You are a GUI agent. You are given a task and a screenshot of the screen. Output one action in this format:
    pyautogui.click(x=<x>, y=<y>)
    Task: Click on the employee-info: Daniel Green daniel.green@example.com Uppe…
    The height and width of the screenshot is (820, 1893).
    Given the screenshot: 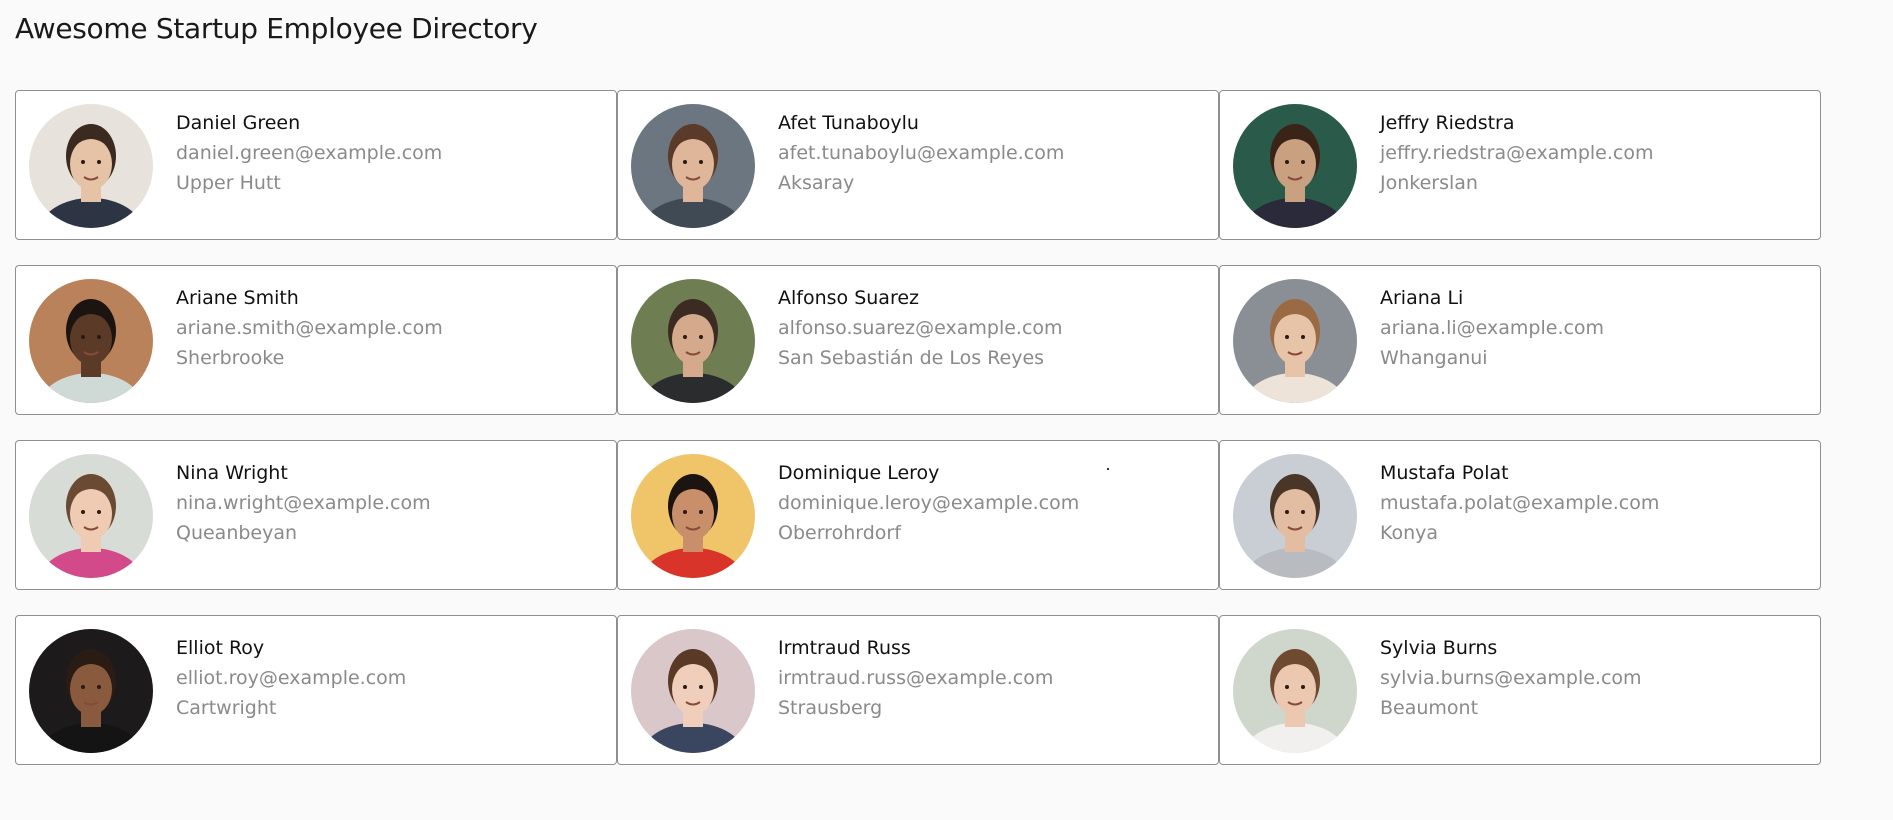 What is the action you would take?
    pyautogui.click(x=391, y=153)
    